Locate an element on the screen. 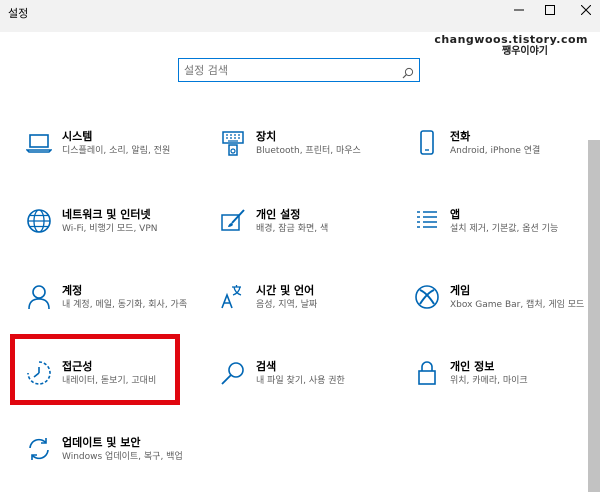 This screenshot has height=492, width=600. brush-icon is located at coordinates (233, 221).